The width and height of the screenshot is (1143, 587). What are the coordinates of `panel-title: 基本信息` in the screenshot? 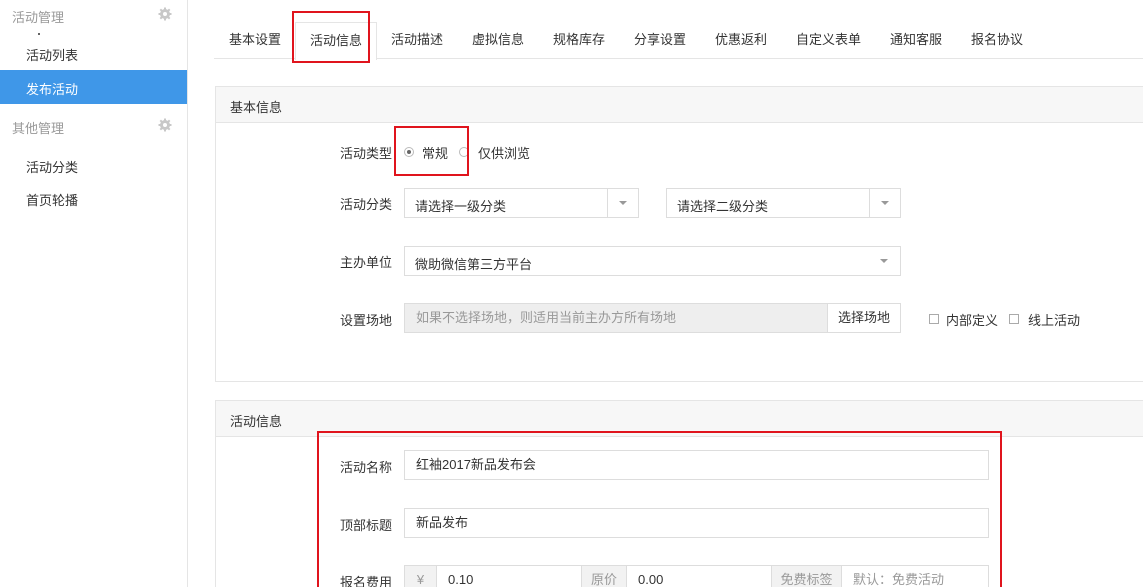 It's located at (256, 107).